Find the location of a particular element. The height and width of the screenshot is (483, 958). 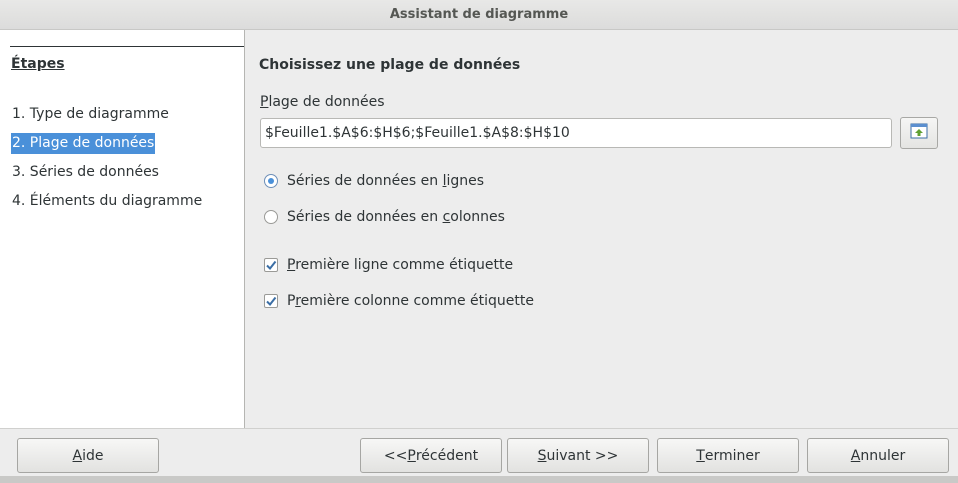

checkbox-first-column-label: Première colonne comme étiquette is located at coordinates (399, 301).